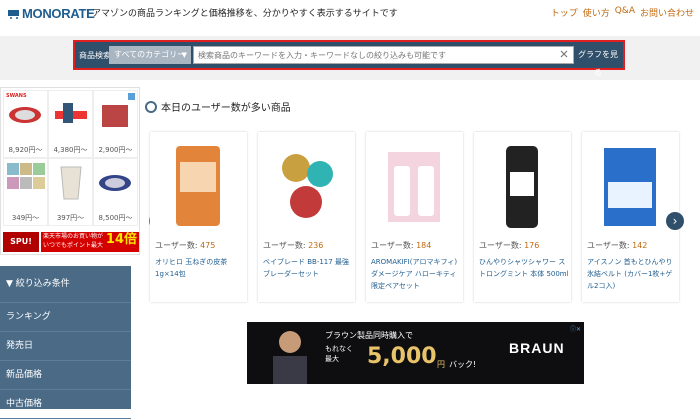 The width and height of the screenshot is (700, 419). What do you see at coordinates (575, 328) in the screenshot?
I see `ad-choices-icon: ⓘ✕` at bounding box center [575, 328].